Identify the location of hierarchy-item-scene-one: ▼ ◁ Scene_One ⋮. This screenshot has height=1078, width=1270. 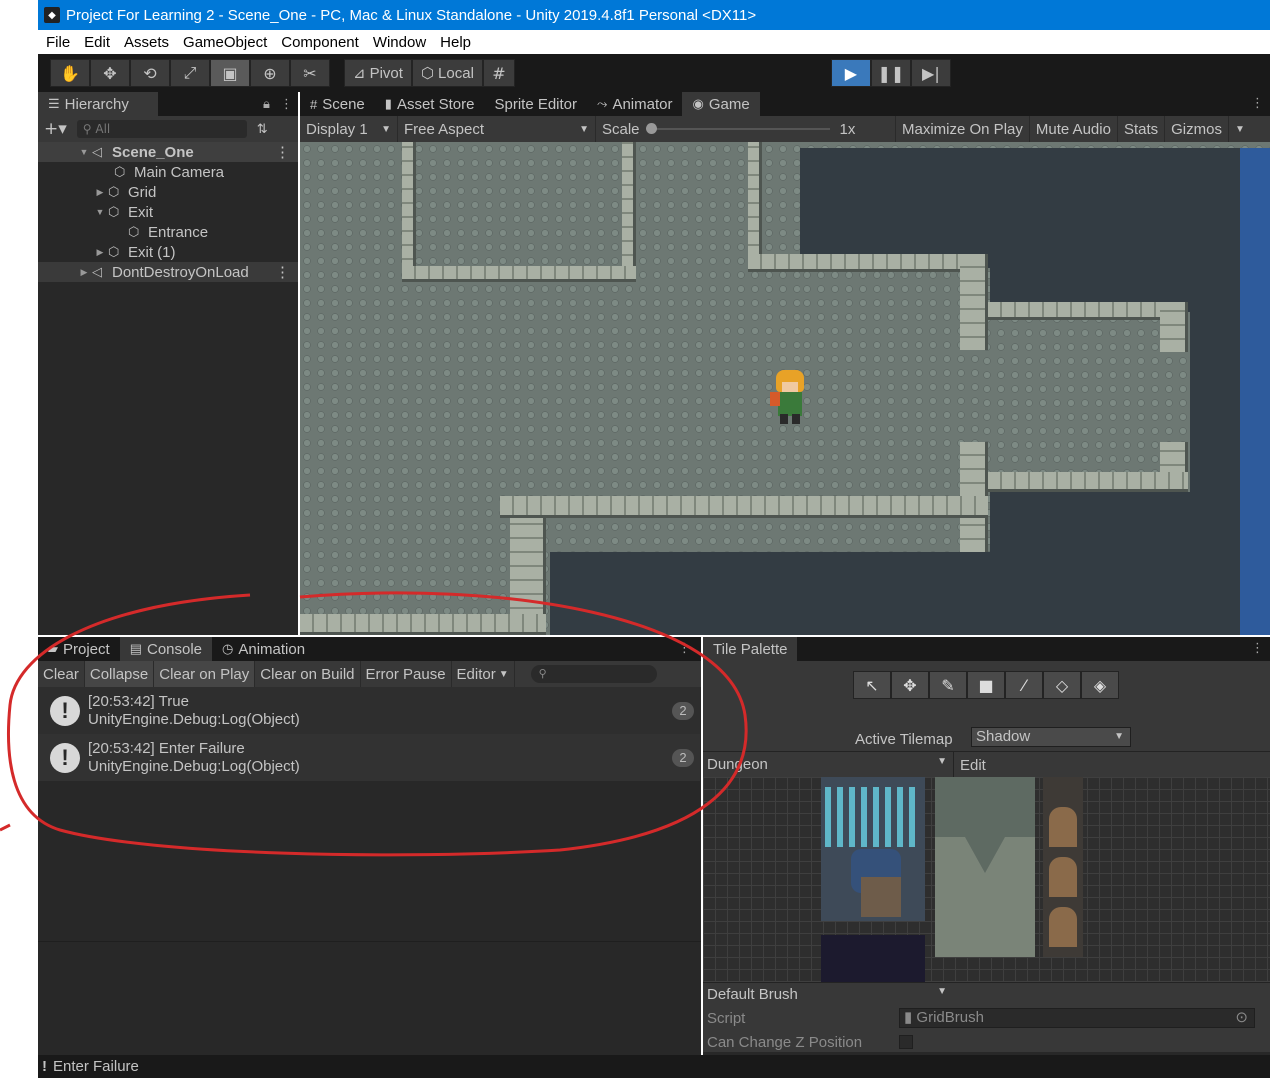
(168, 152).